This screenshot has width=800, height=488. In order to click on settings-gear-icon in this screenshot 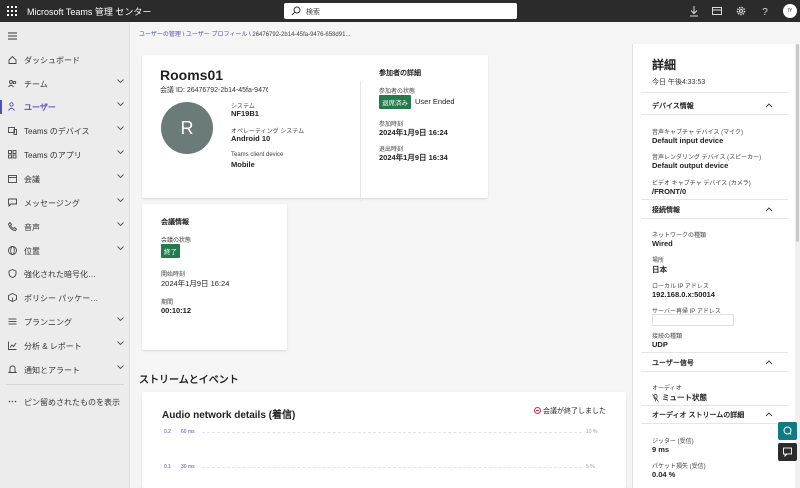, I will do `click(741, 11)`.